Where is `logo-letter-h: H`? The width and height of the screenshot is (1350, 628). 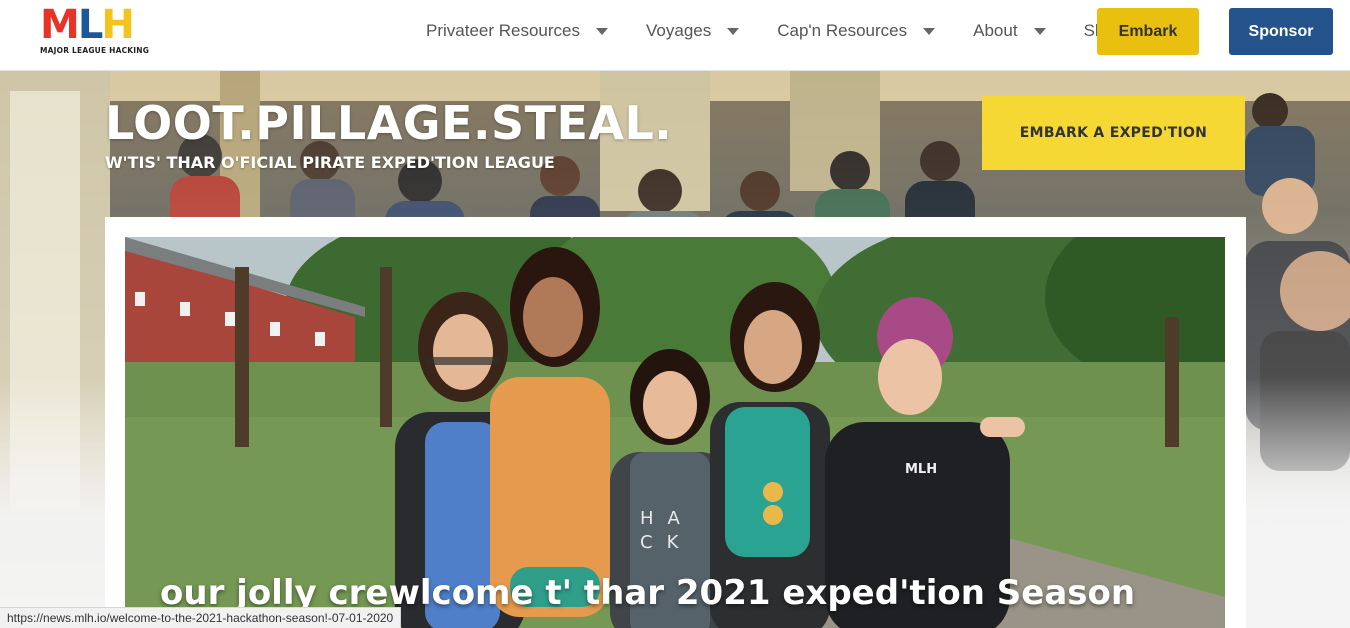
logo-letter-h: H is located at coordinates (118, 25).